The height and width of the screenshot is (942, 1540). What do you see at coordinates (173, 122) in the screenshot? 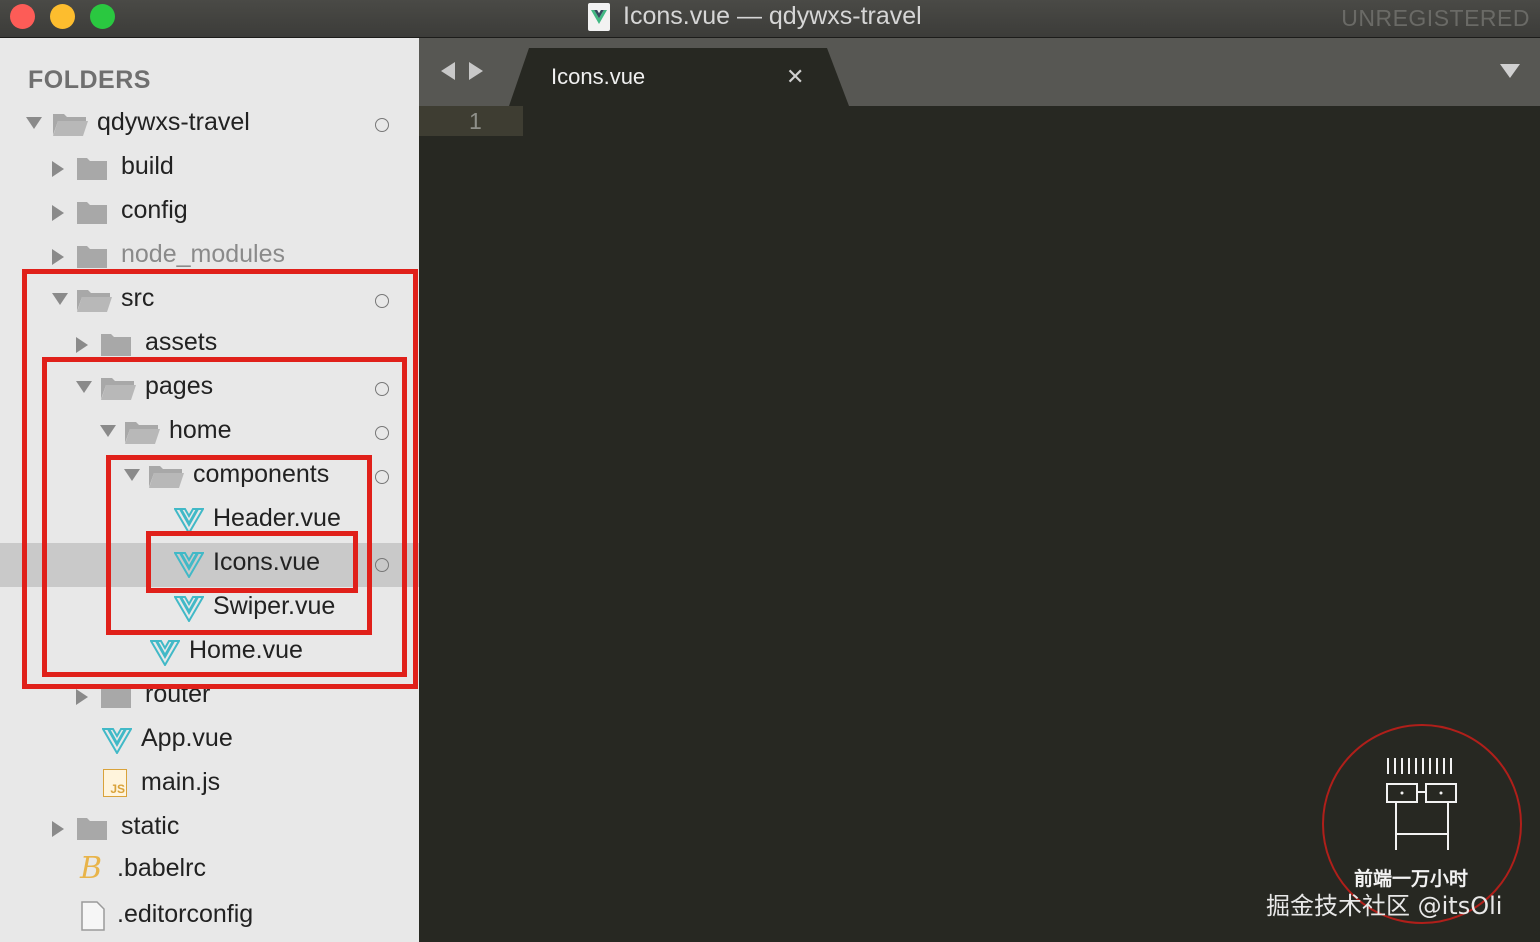
I see `tree-item-label: qdywxs-travel` at bounding box center [173, 122].